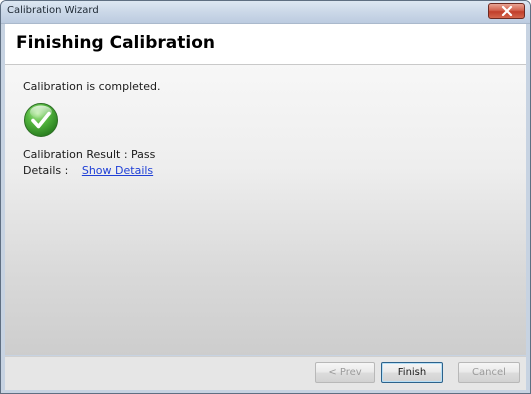 The height and width of the screenshot is (394, 531). Describe the element at coordinates (345, 372) in the screenshot. I see `prev-button: < Prev` at that location.